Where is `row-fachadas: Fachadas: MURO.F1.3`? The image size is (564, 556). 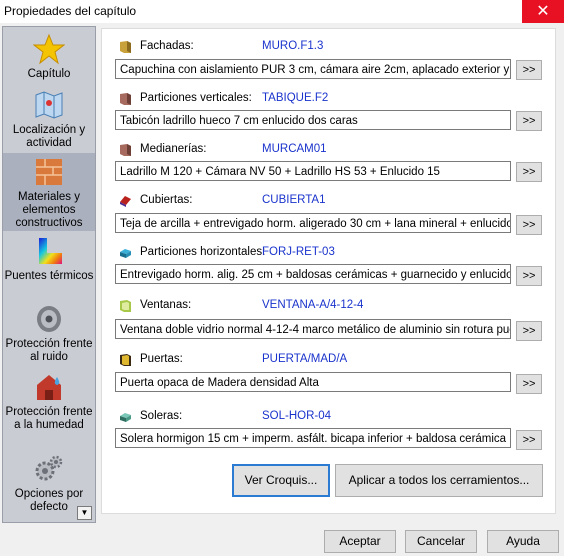
row-fachadas: Fachadas: MURO.F1.3 is located at coordinates (330, 47).